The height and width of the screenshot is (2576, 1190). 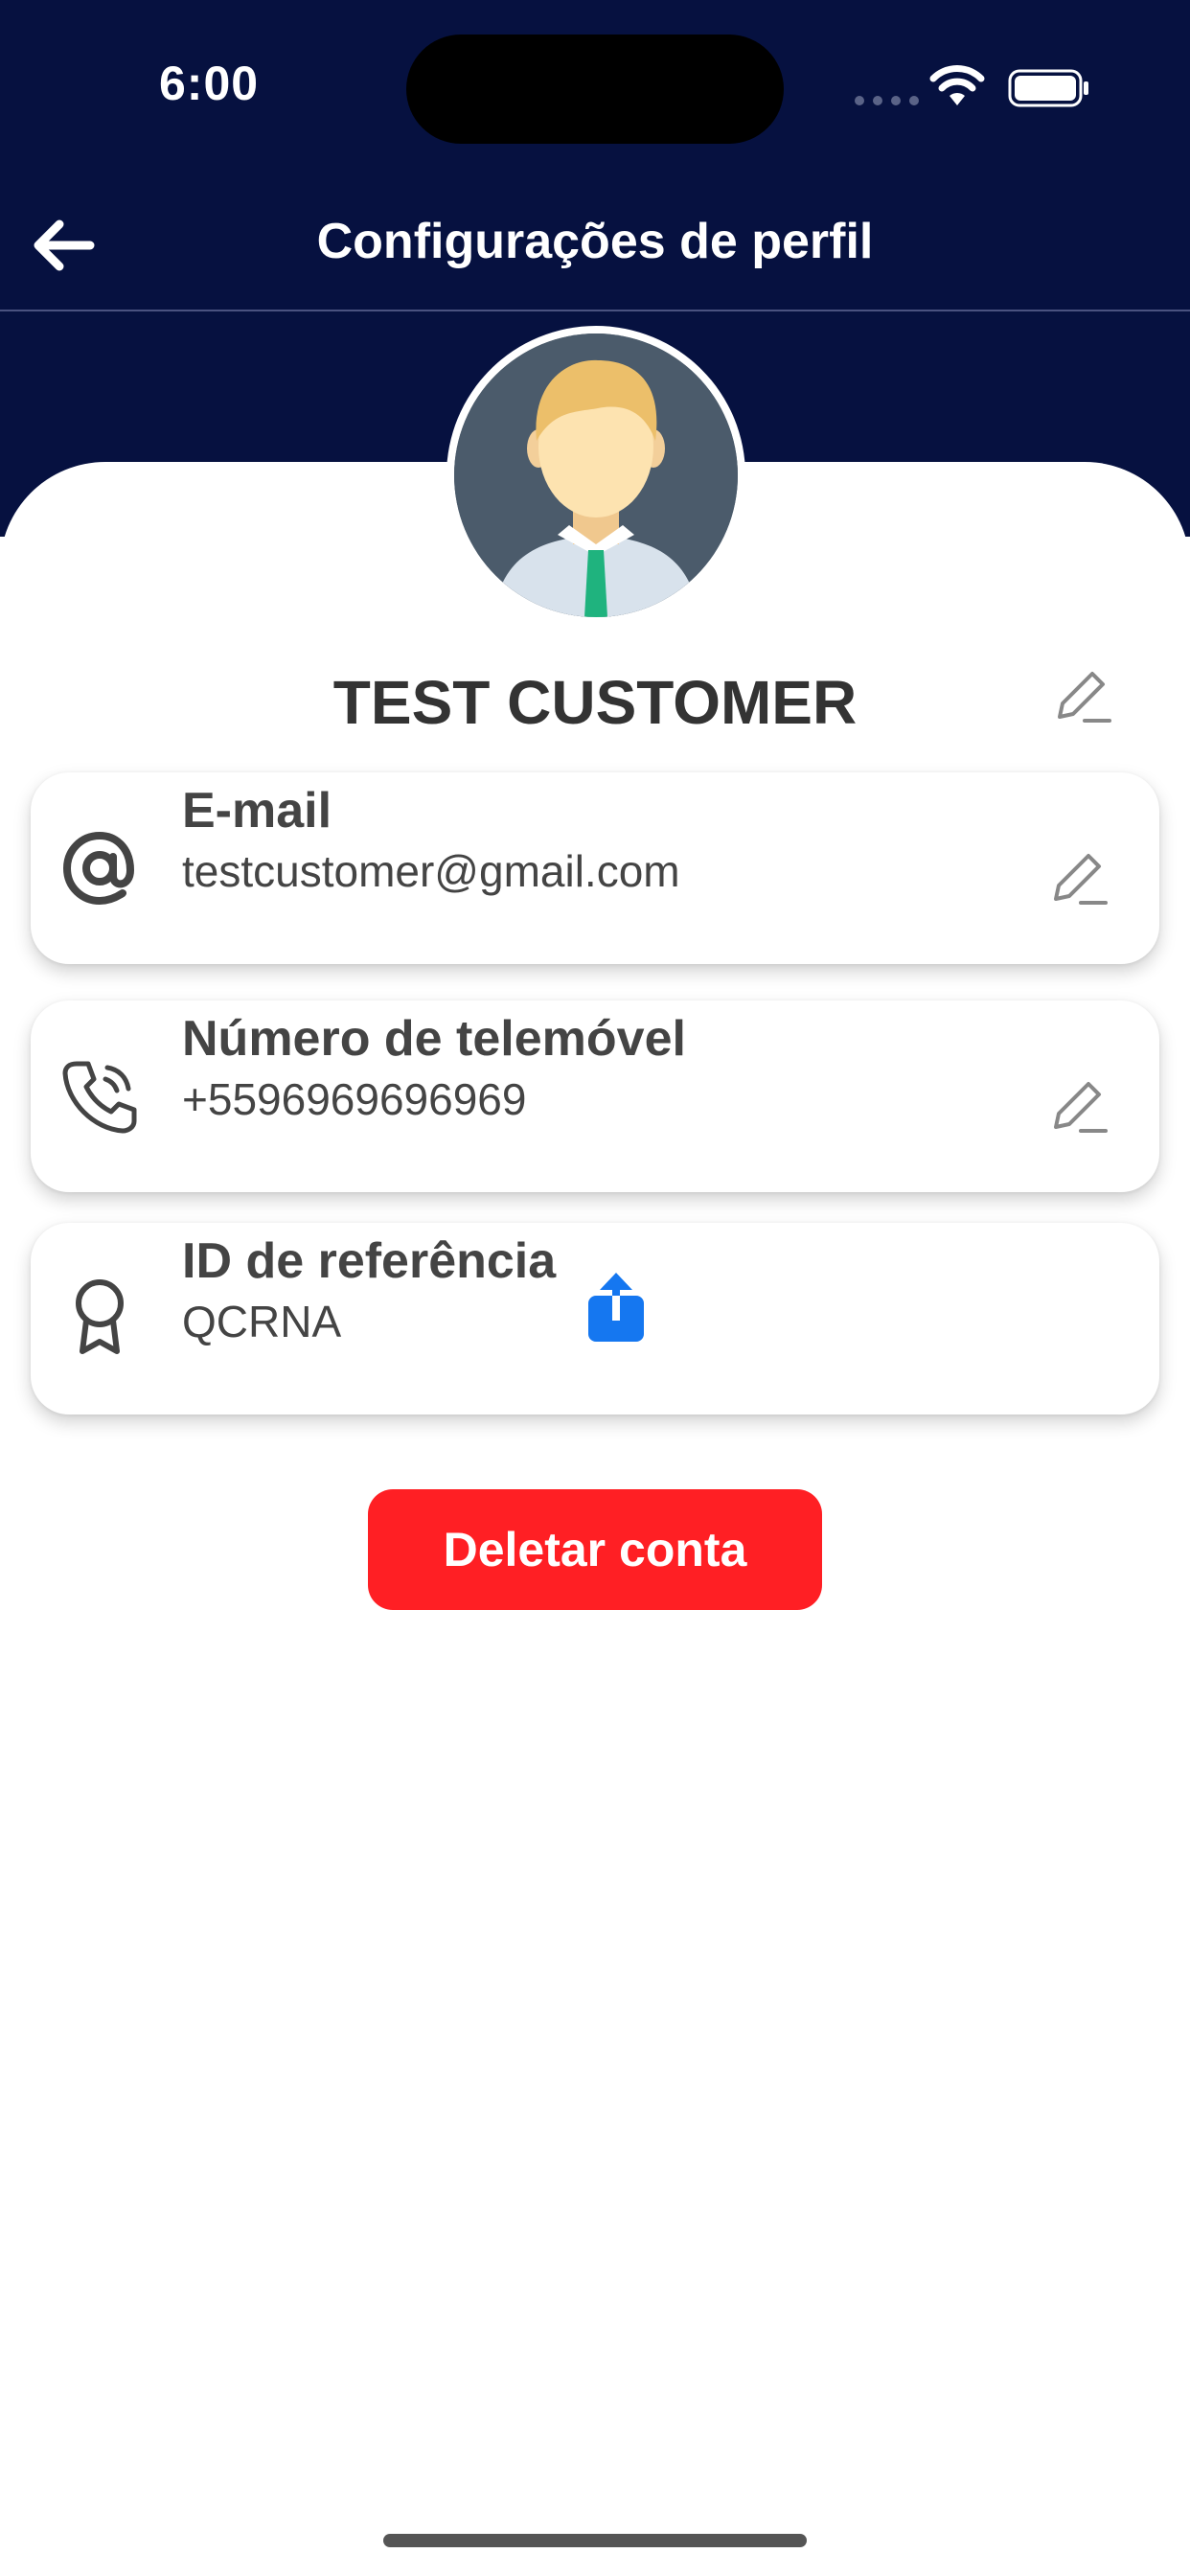 I want to click on referral-value: QCRNA, so click(x=262, y=1321).